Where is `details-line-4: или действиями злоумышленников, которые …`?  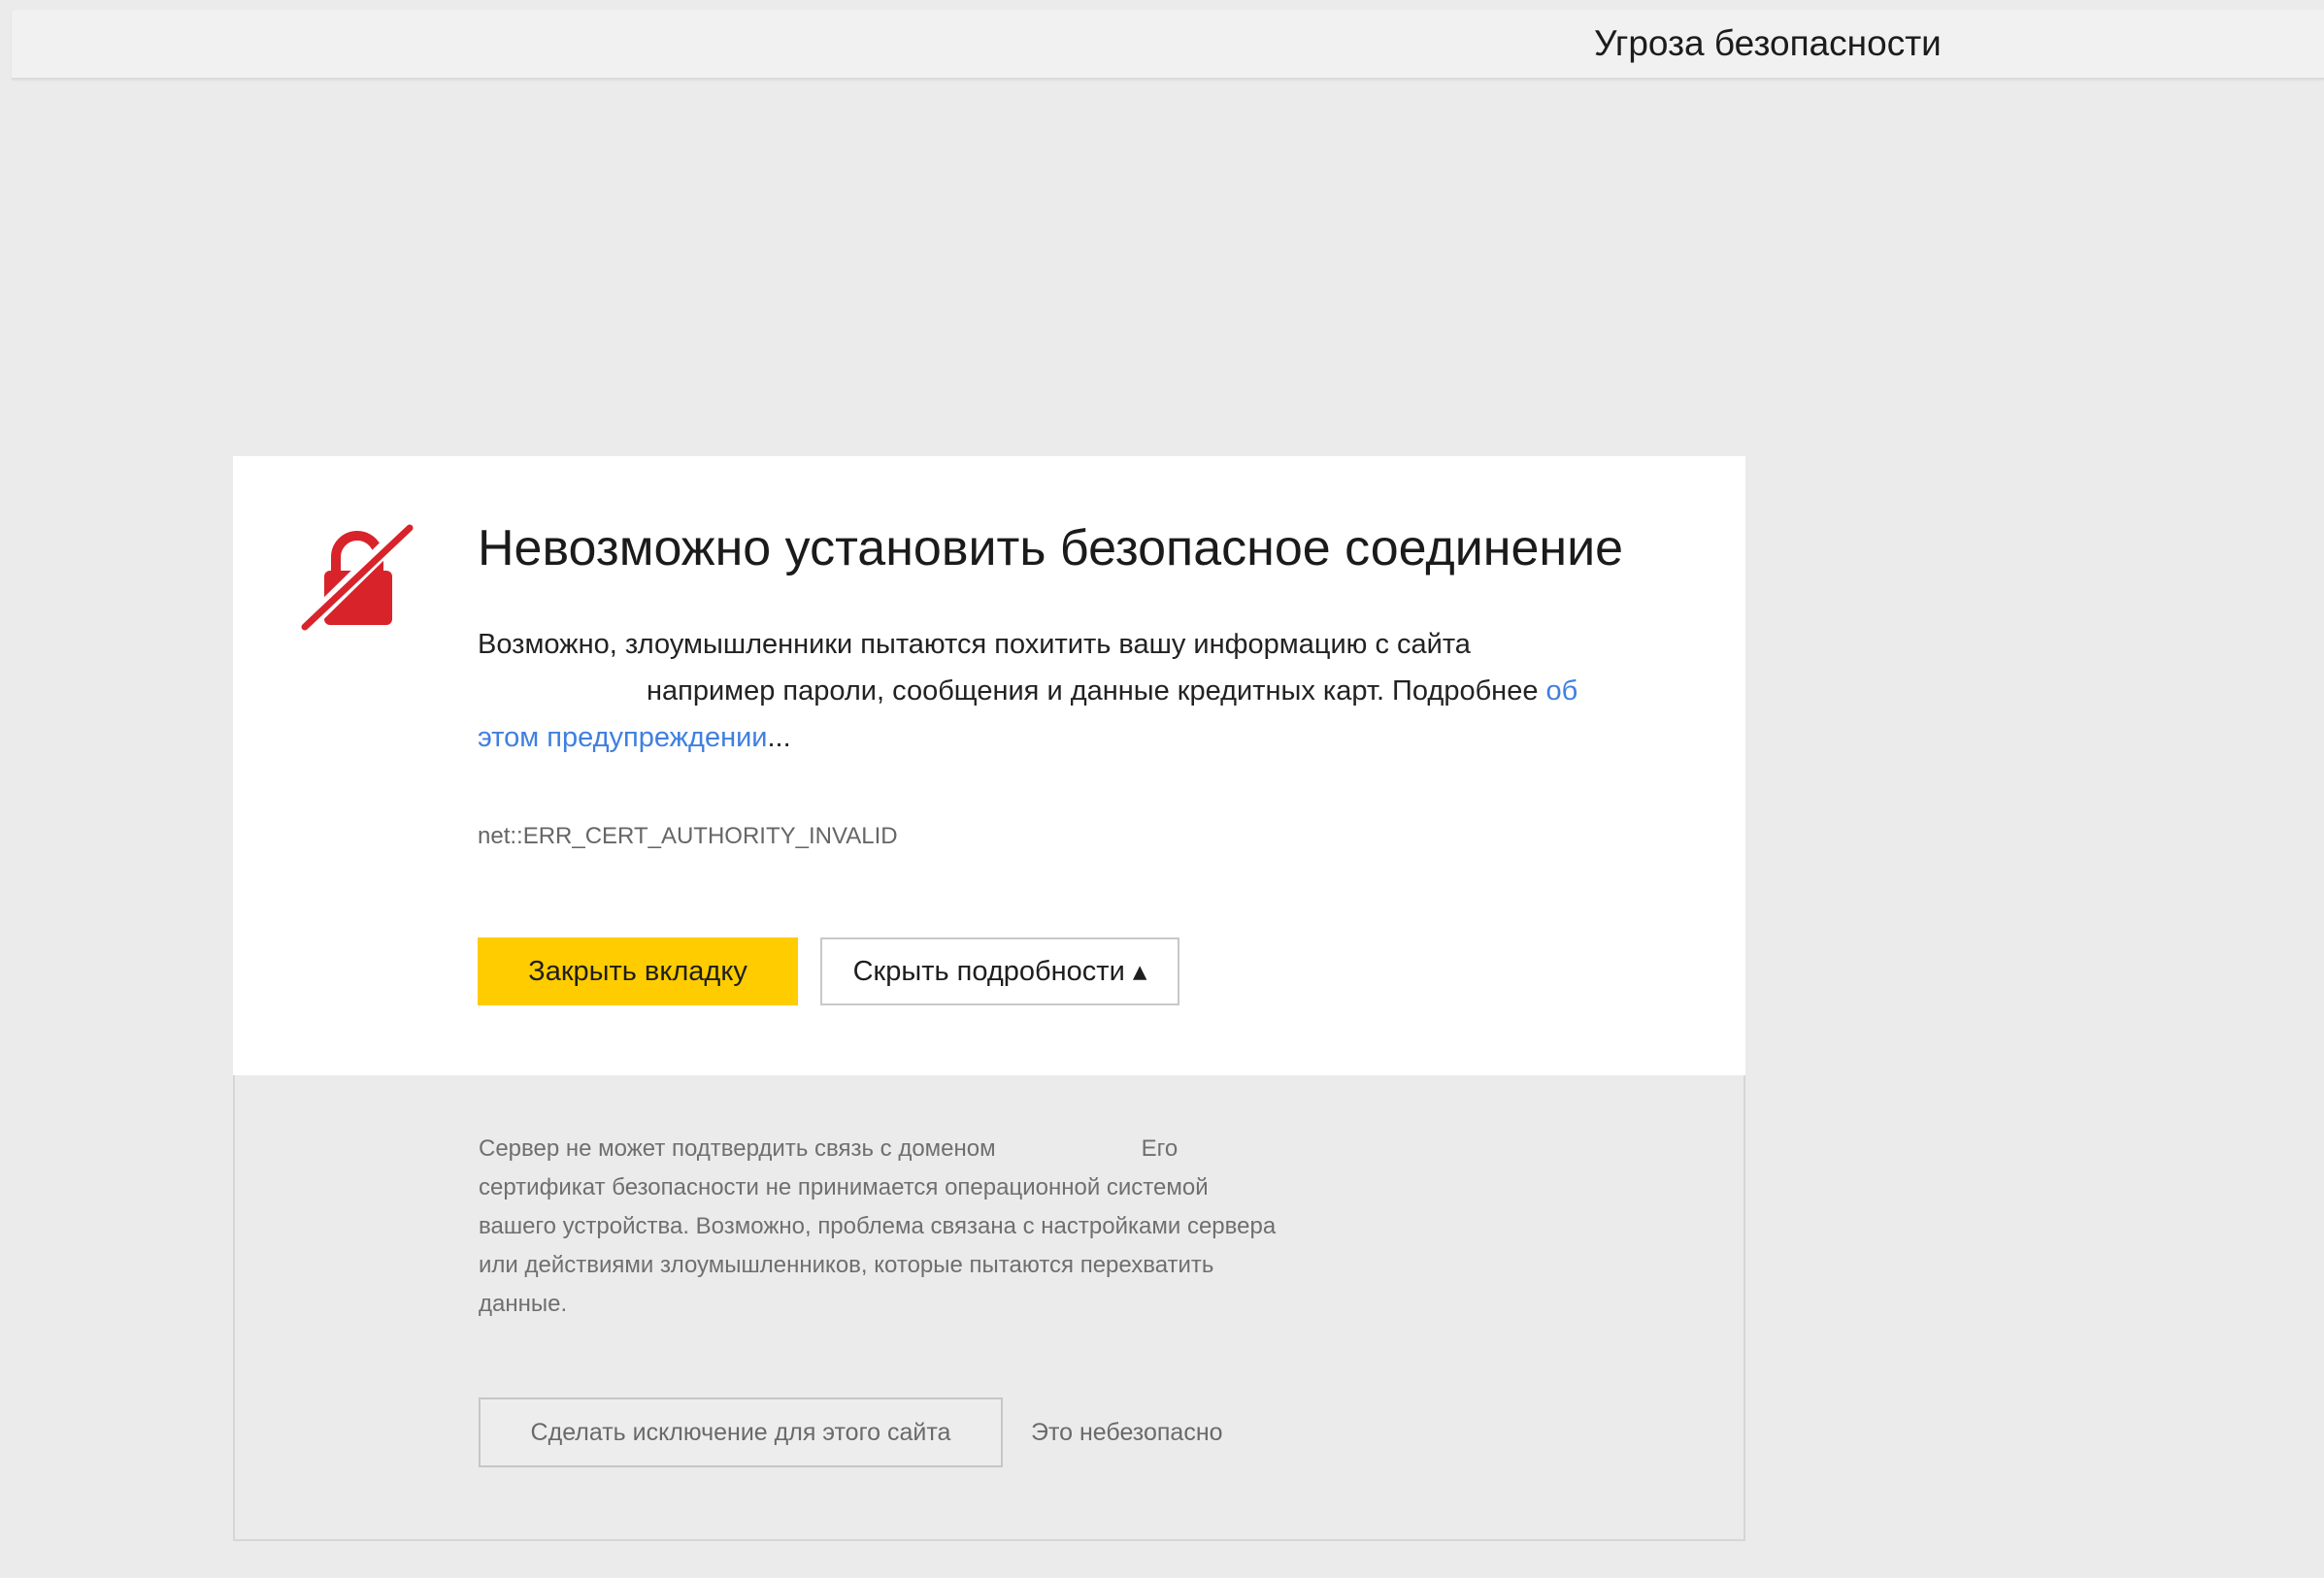
details-line-4: или действиями злоумышленников, которые … is located at coordinates (846, 1265).